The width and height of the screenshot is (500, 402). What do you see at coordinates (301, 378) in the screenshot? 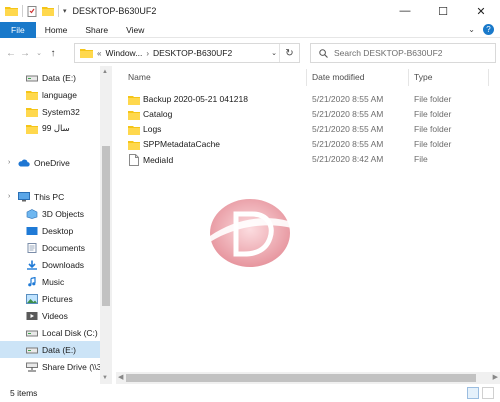
I see `horizontal-scroll-thumb` at bounding box center [301, 378].